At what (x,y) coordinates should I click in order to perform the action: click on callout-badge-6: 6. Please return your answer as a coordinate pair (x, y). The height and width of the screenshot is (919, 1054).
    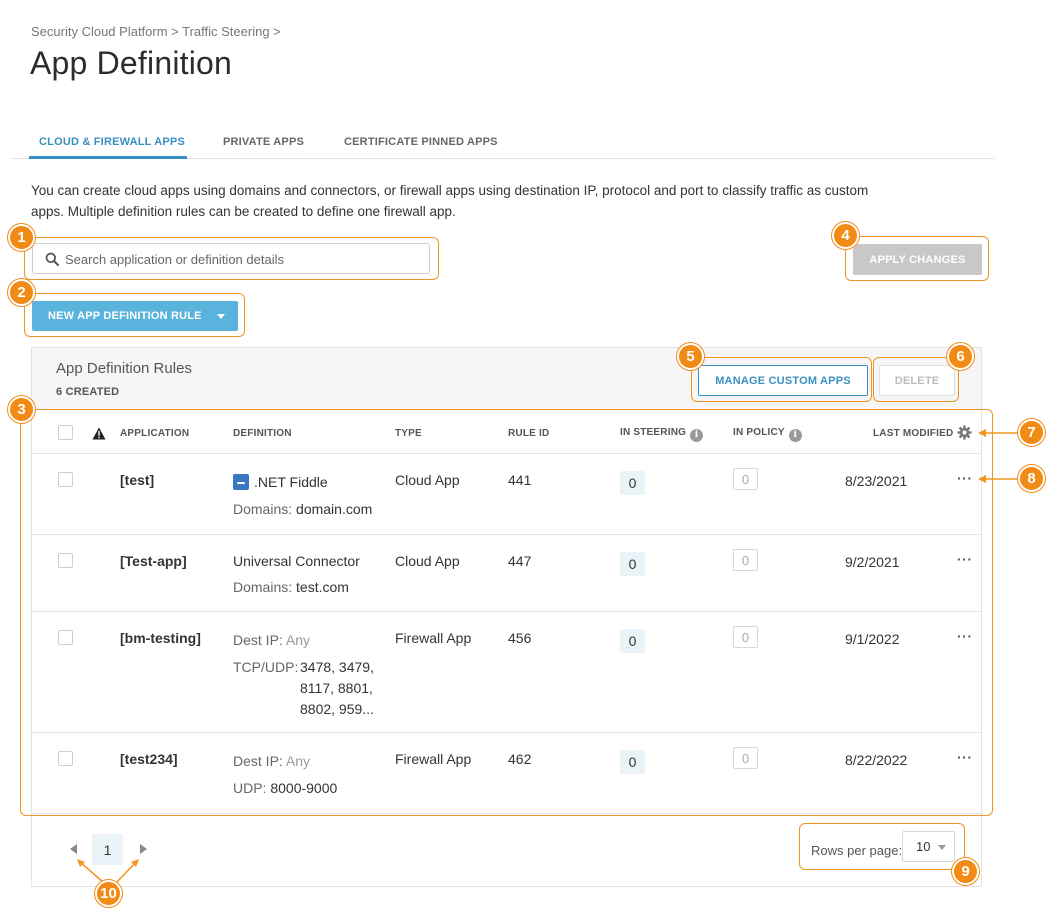
    Looking at the image, I should click on (960, 356).